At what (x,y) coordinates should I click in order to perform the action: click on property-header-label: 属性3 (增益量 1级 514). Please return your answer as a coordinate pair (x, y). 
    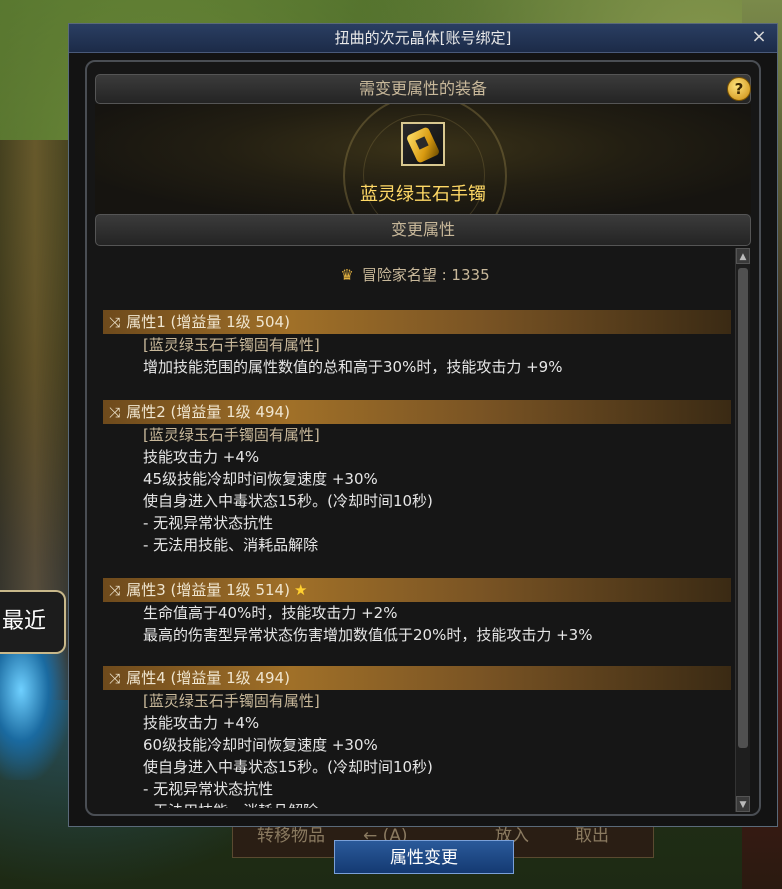
    Looking at the image, I should click on (208, 590).